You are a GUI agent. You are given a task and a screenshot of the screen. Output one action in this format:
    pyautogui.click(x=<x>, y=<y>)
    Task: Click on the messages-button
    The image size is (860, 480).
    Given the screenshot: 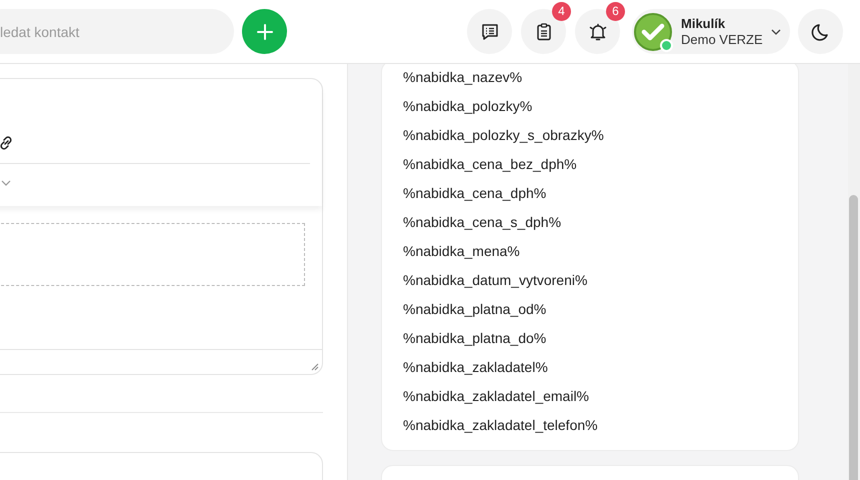 What is the action you would take?
    pyautogui.click(x=489, y=31)
    